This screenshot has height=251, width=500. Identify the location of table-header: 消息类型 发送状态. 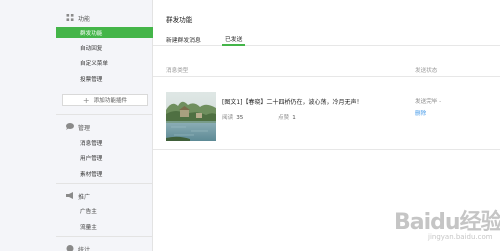
(326, 68).